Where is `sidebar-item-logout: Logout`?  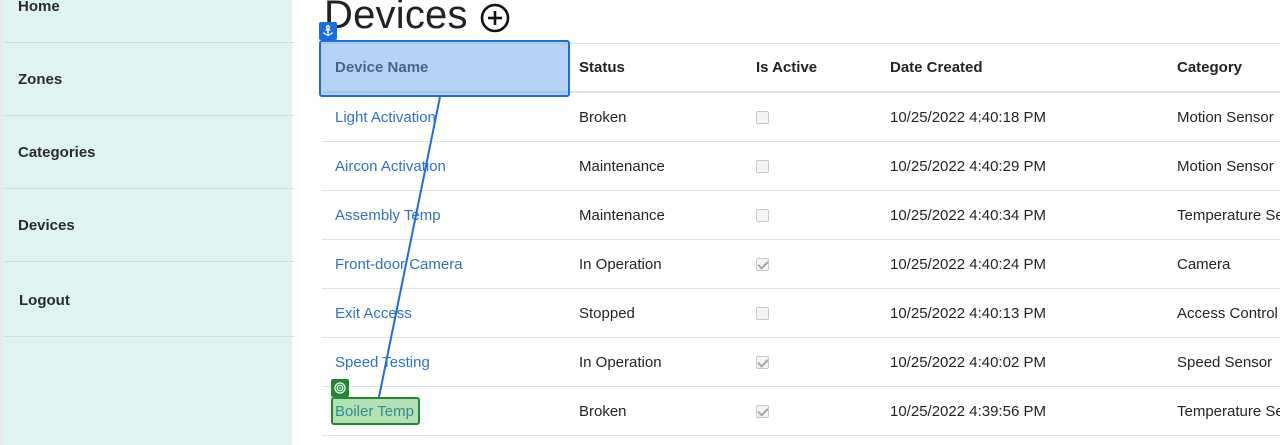 sidebar-item-logout: Logout is located at coordinates (149, 300).